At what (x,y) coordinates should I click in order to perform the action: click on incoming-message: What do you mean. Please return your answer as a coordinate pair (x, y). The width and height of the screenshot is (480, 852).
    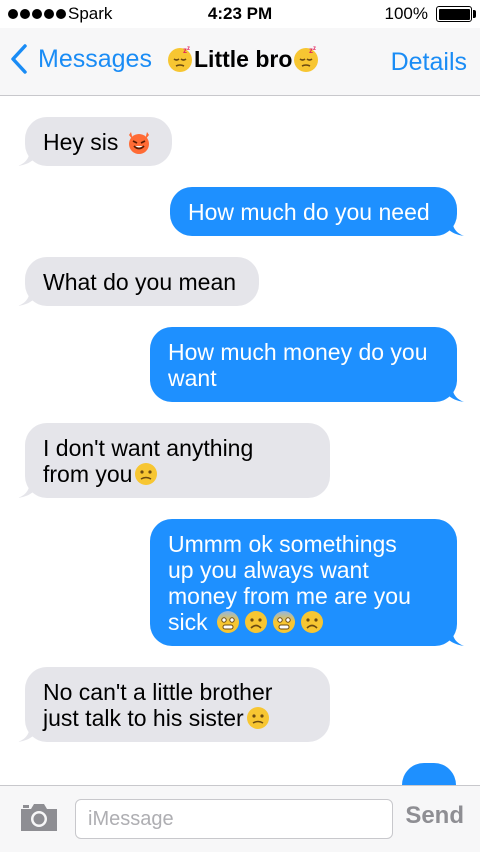
    Looking at the image, I should click on (138, 281).